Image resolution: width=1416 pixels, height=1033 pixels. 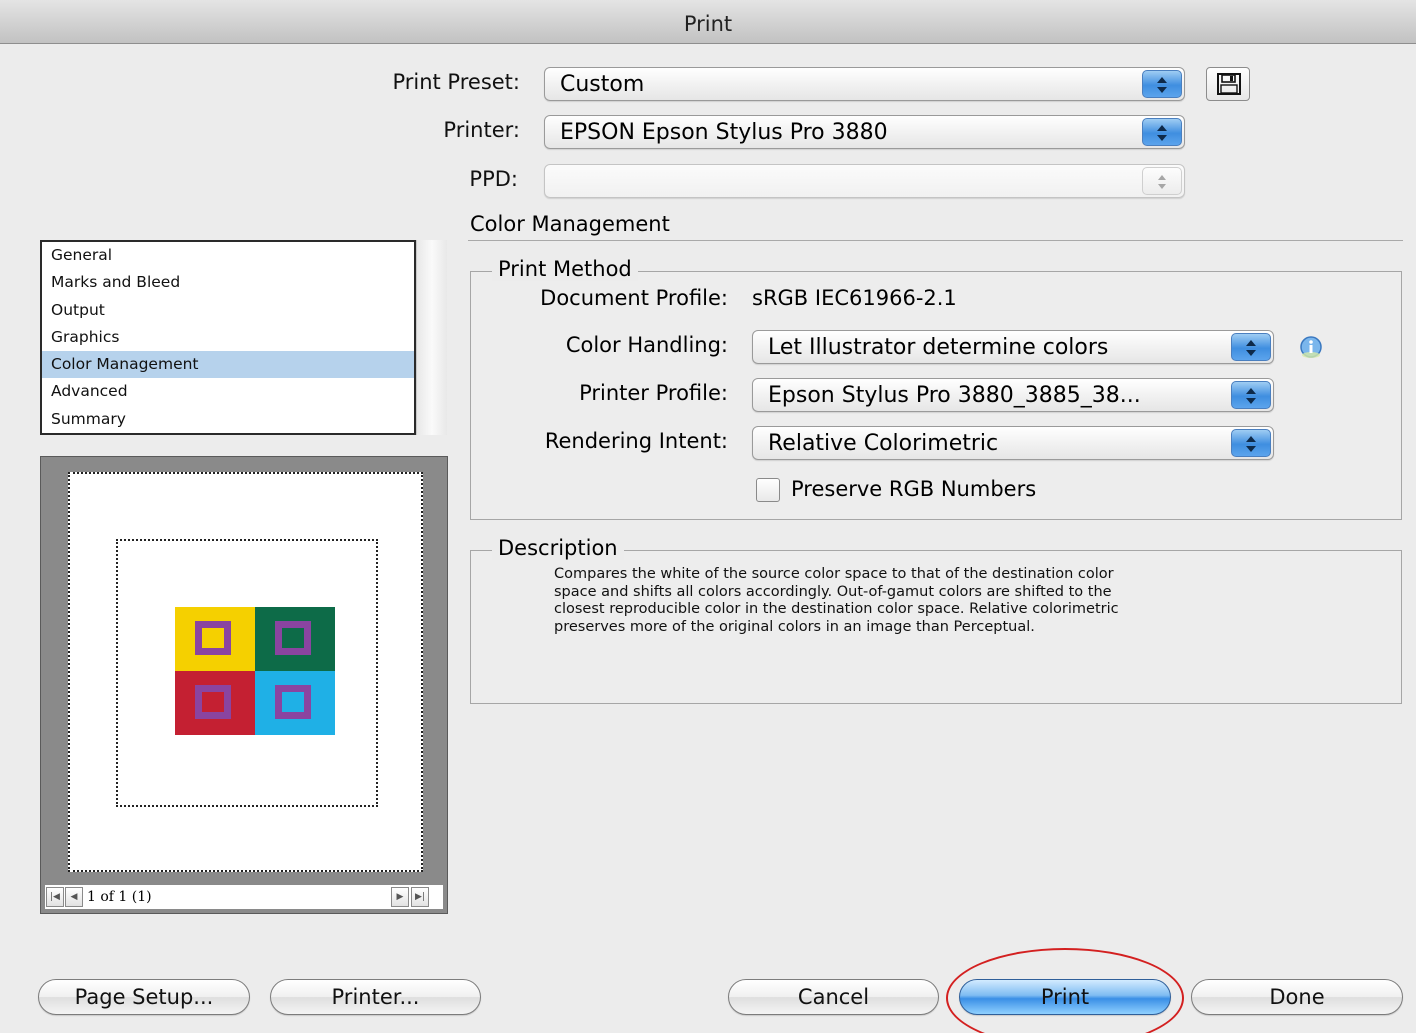 I want to click on red-swatch, so click(x=215, y=703).